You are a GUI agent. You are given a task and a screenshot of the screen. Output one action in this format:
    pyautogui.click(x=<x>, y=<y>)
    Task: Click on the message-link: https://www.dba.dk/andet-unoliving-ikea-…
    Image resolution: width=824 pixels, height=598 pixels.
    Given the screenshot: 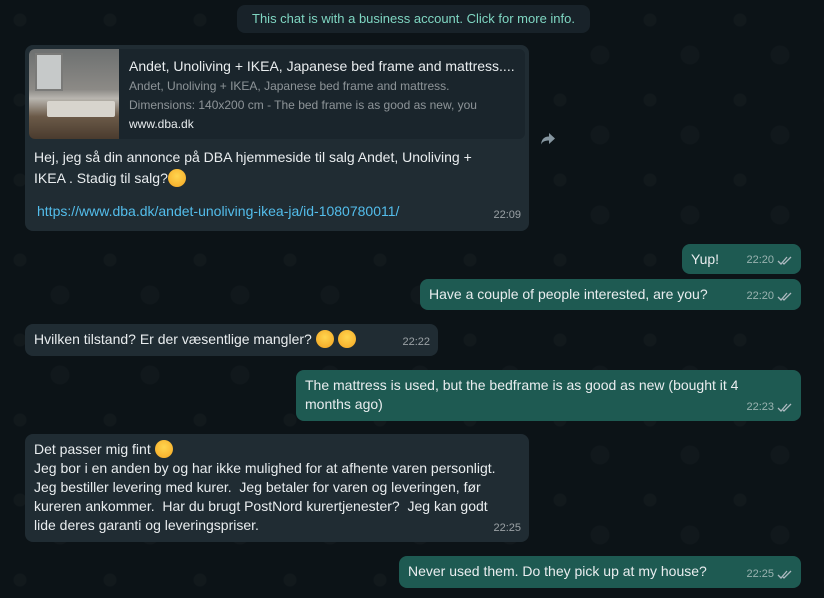 What is the action you would take?
    pyautogui.click(x=218, y=211)
    